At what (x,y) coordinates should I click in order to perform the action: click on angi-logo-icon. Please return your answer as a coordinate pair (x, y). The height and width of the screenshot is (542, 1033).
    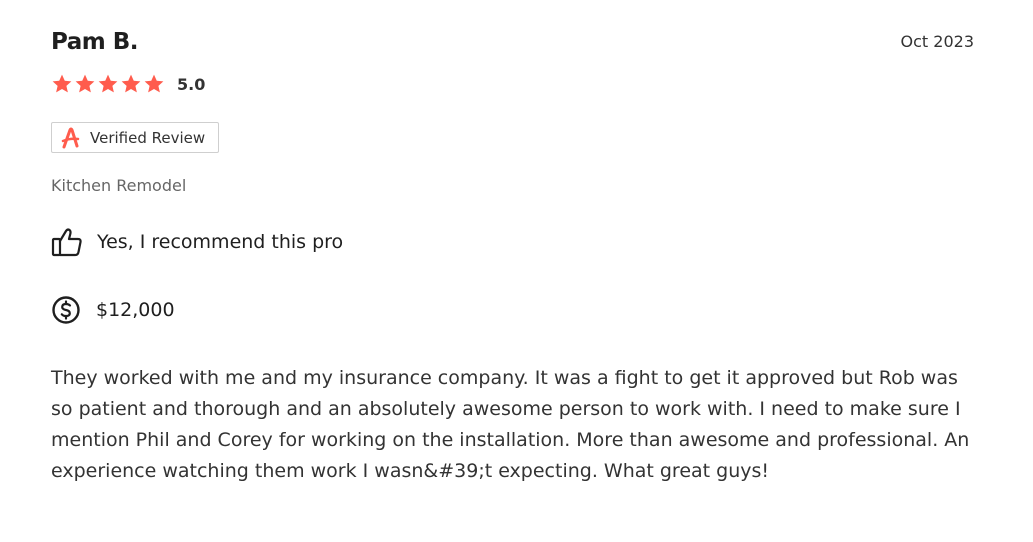
    Looking at the image, I should click on (70, 137).